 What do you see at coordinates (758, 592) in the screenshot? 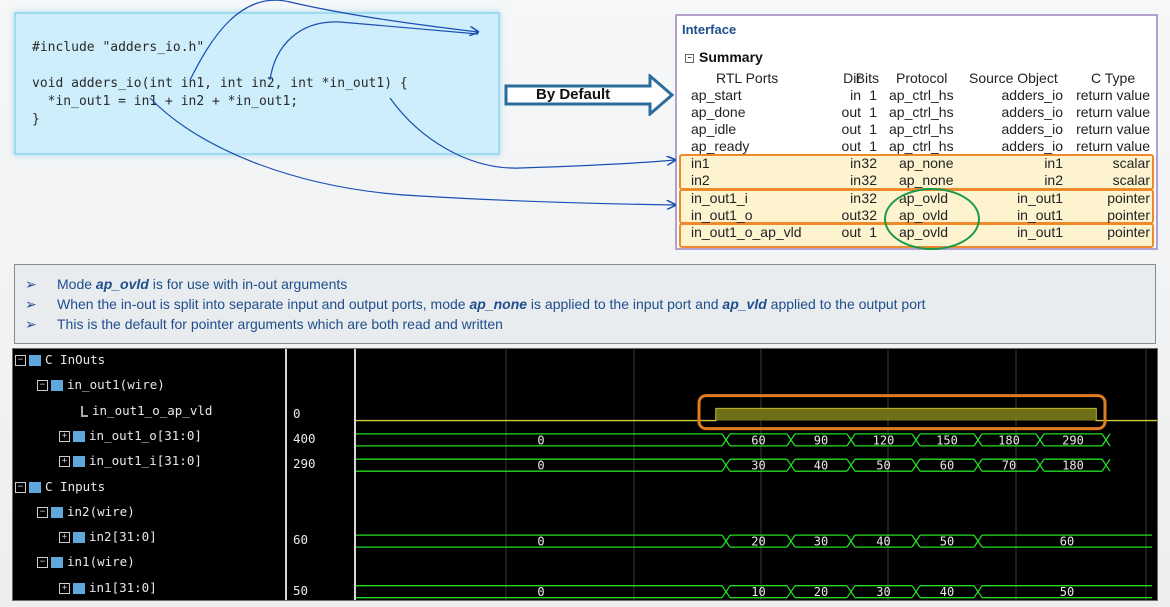
I see `bus-value-label: 10` at bounding box center [758, 592].